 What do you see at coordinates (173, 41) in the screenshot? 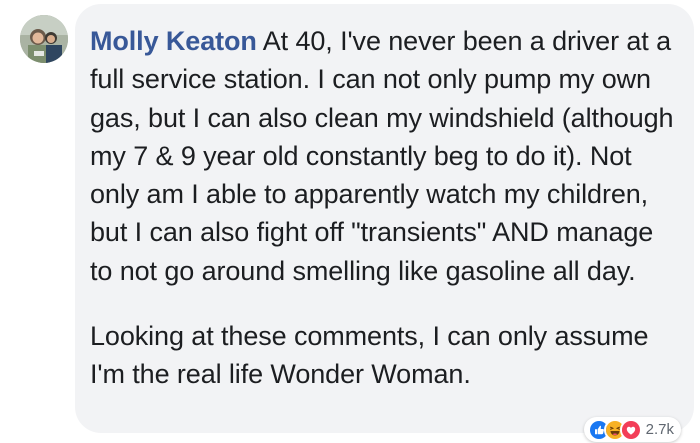
I see `author-name: Molly Keaton` at bounding box center [173, 41].